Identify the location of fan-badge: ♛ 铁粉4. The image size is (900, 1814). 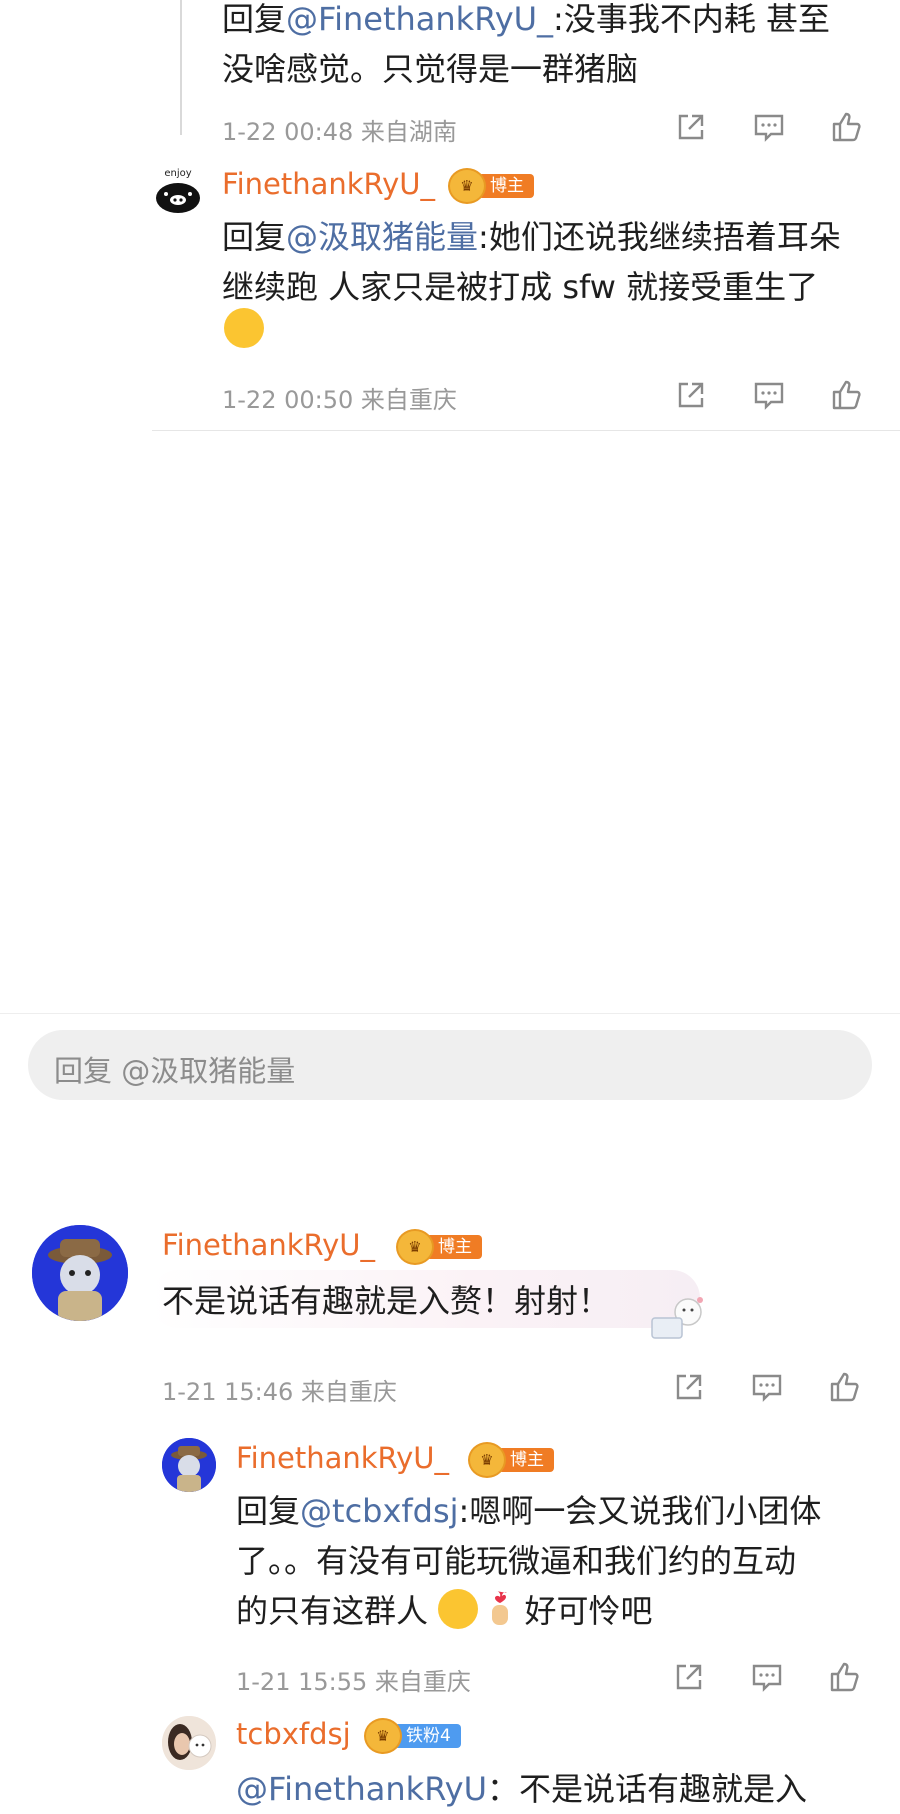
(412, 1736).